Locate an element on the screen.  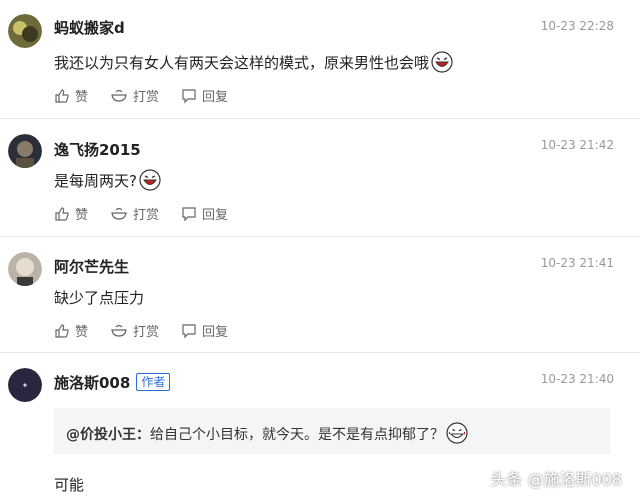
comment-text: 是每周两天? is located at coordinates (107, 180).